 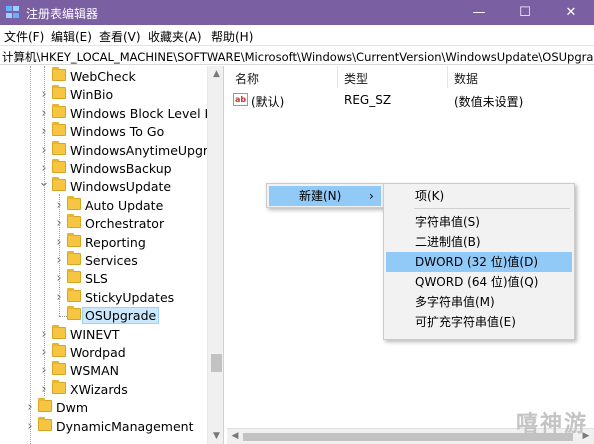 What do you see at coordinates (98, 352) in the screenshot?
I see `tree-item-label: Wordpad` at bounding box center [98, 352].